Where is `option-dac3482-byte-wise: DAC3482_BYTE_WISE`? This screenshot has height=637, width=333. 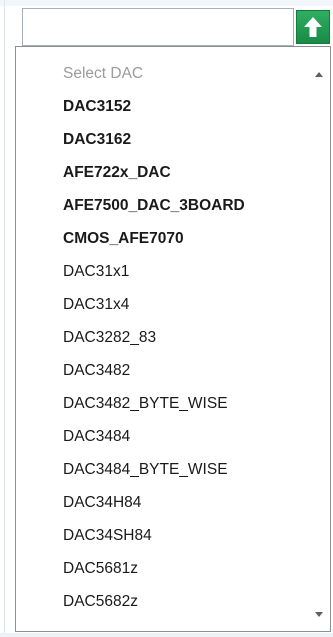
option-dac3482-byte-wise: DAC3482_BYTE_WISE is located at coordinates (161, 403).